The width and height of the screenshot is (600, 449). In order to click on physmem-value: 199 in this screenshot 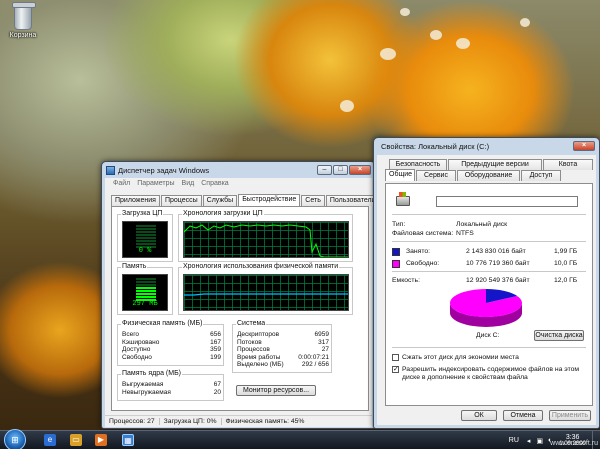, I will do `click(215, 357)`.